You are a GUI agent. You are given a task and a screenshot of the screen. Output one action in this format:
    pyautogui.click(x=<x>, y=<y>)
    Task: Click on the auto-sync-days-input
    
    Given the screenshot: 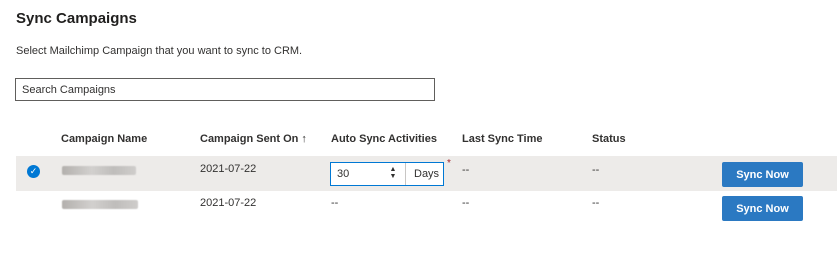 What is the action you would take?
    pyautogui.click(x=364, y=174)
    